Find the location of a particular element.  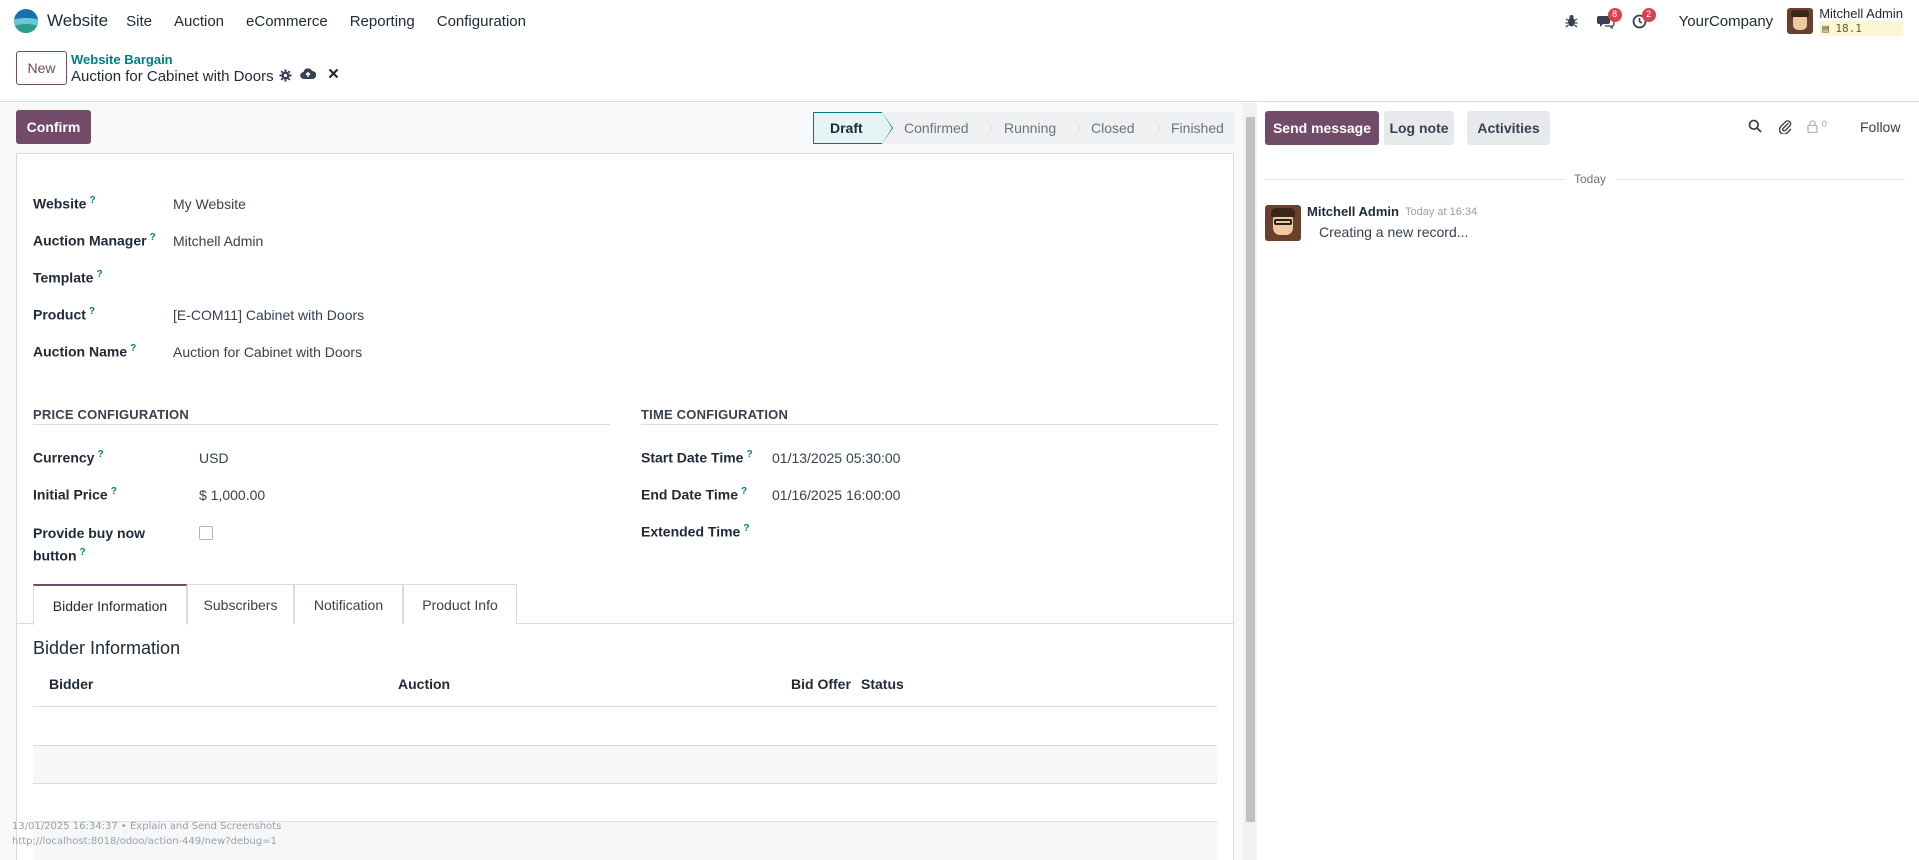

message-author: Mitchell Admin is located at coordinates (1353, 211).